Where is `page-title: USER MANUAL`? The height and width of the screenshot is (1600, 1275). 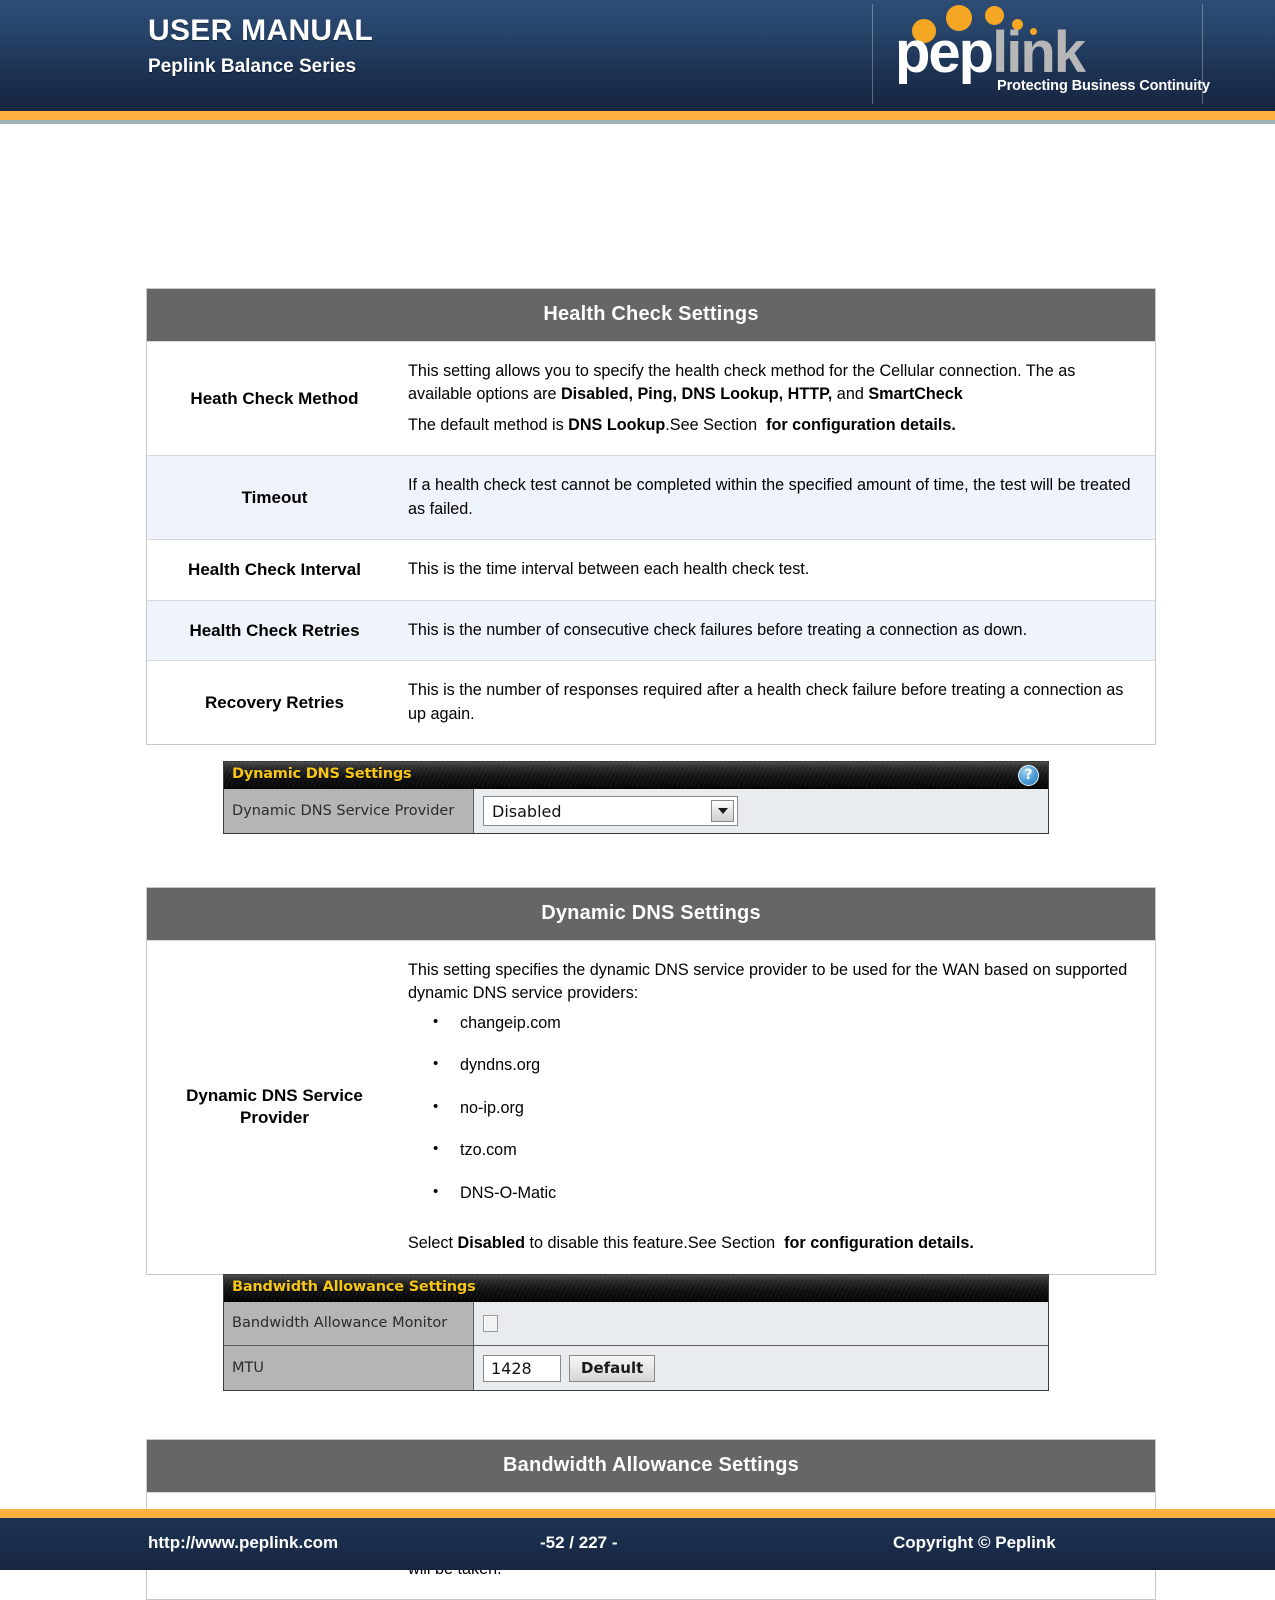 page-title: USER MANUAL is located at coordinates (260, 30).